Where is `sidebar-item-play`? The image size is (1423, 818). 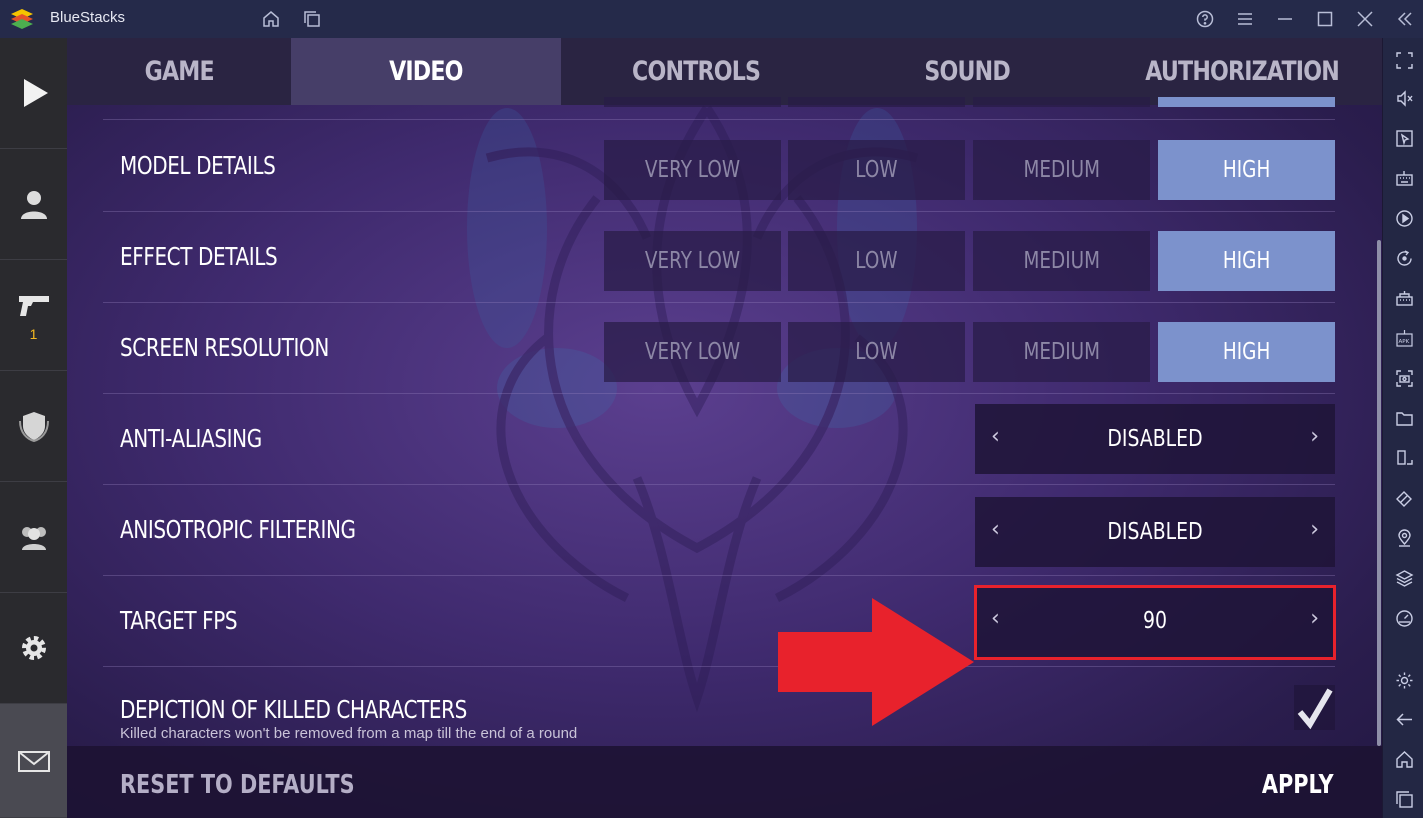 sidebar-item-play is located at coordinates (33, 93).